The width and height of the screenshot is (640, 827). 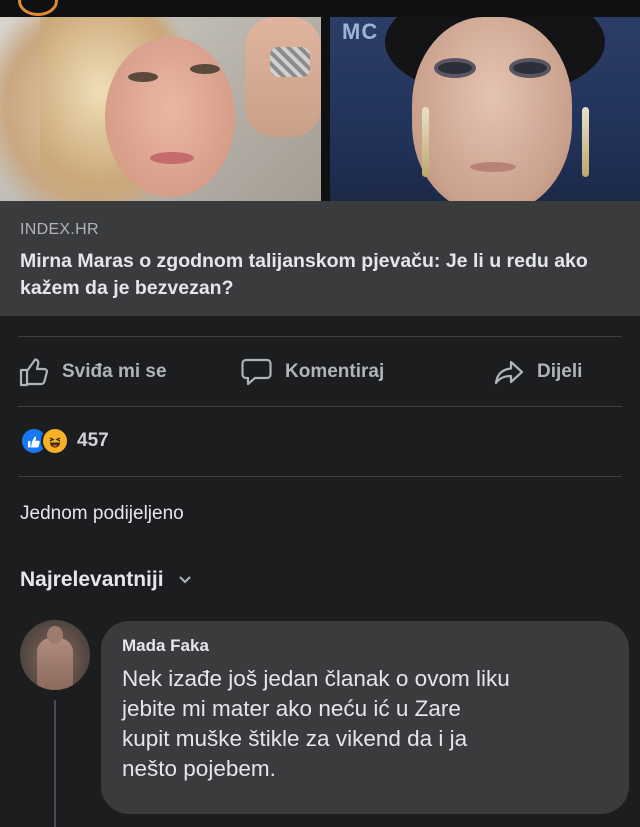 I want to click on comments-sort-dropdown: Najrelevantniji, so click(x=106, y=580).